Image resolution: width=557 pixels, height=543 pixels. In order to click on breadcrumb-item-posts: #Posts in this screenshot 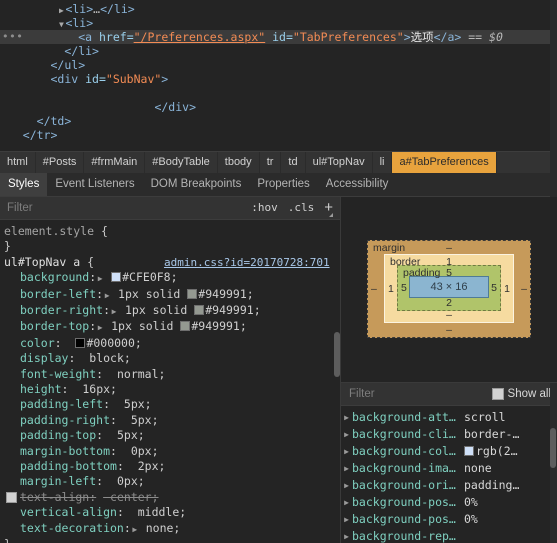, I will do `click(60, 162)`.